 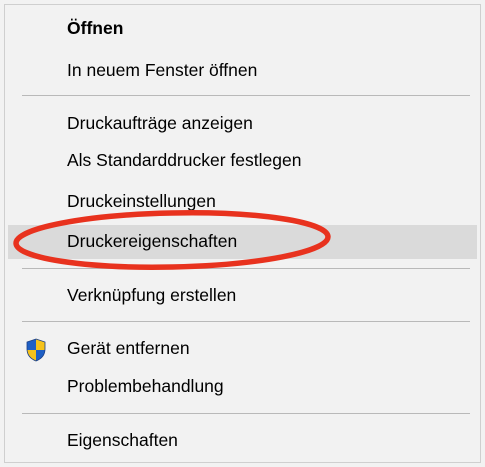 I want to click on menu-item-label: Gerät entfernen, so click(x=128, y=348).